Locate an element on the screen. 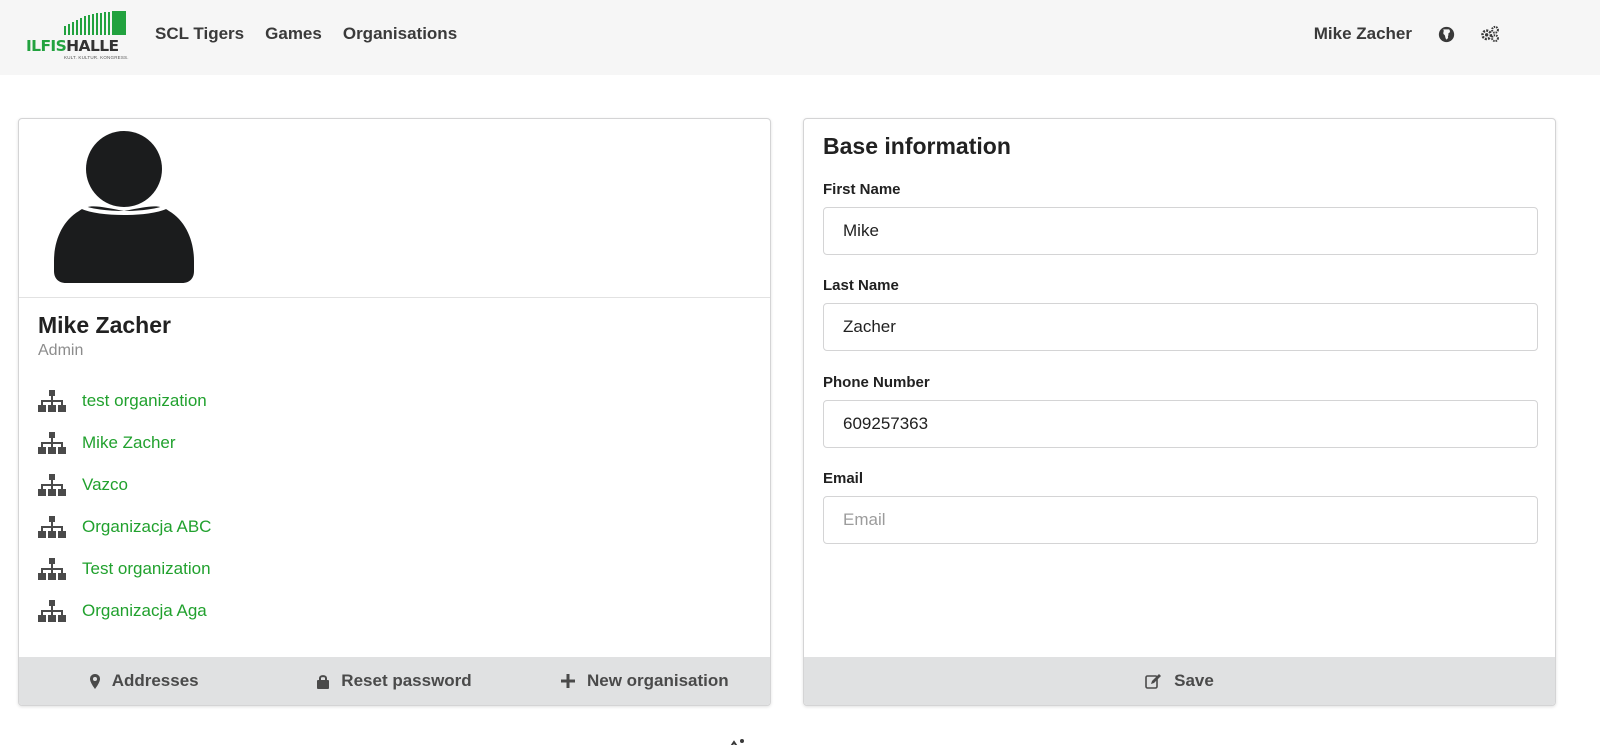 This screenshot has height=745, width=1600. lock-icon is located at coordinates (323, 681).